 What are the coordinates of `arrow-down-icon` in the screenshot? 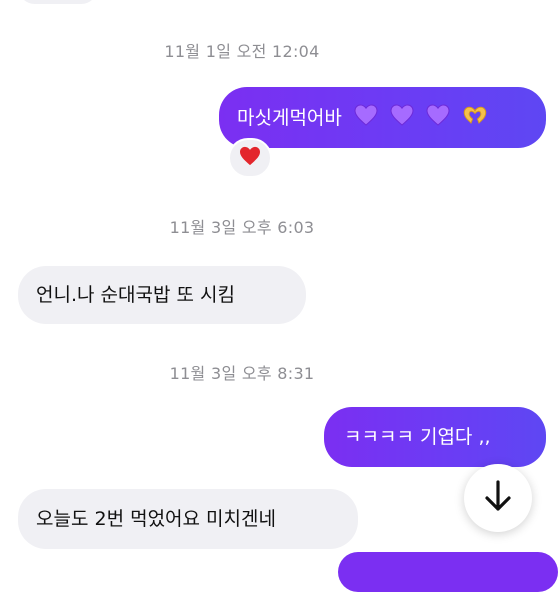 It's located at (498, 498).